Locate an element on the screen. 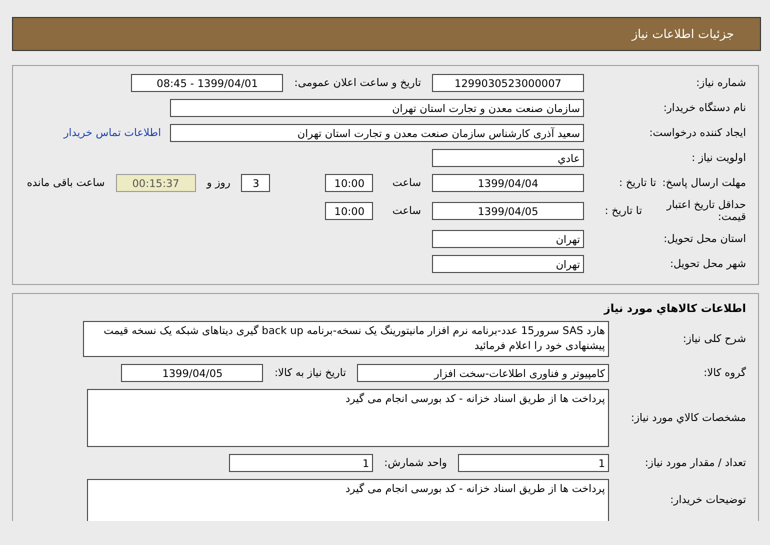 This screenshot has height=545, width=770. unit-field: 1 is located at coordinates (301, 463).